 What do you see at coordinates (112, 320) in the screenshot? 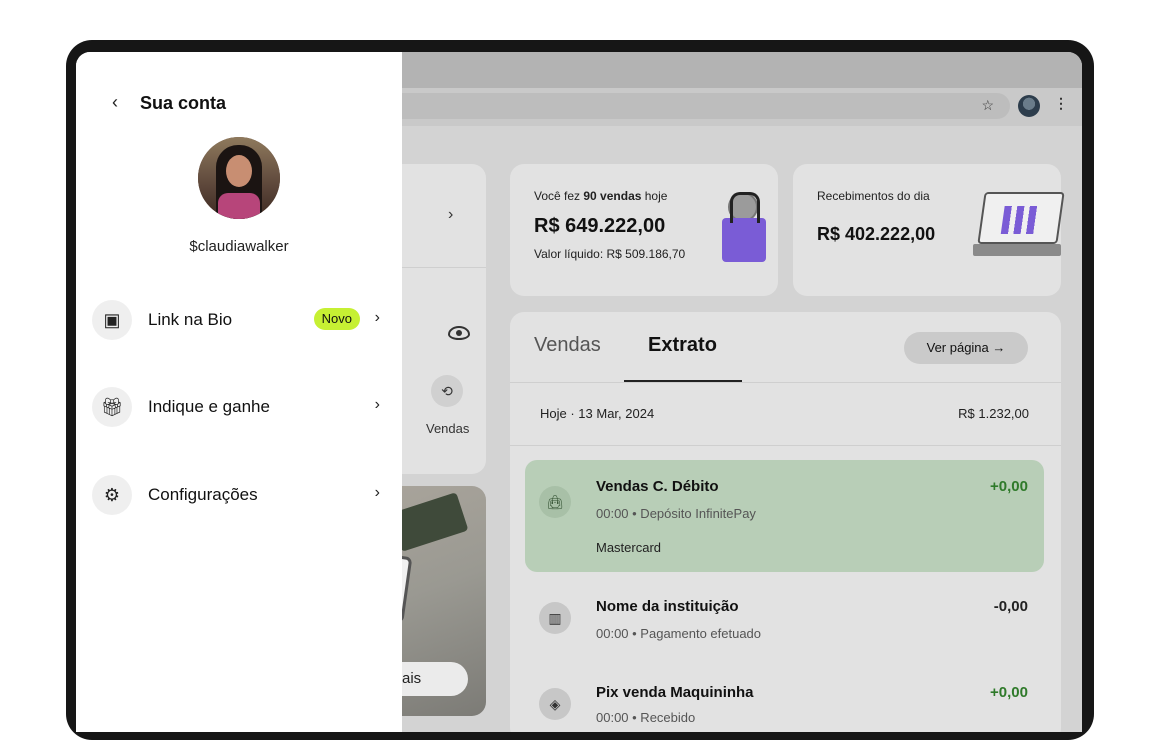
I see `browser-link-icon: ▣` at bounding box center [112, 320].